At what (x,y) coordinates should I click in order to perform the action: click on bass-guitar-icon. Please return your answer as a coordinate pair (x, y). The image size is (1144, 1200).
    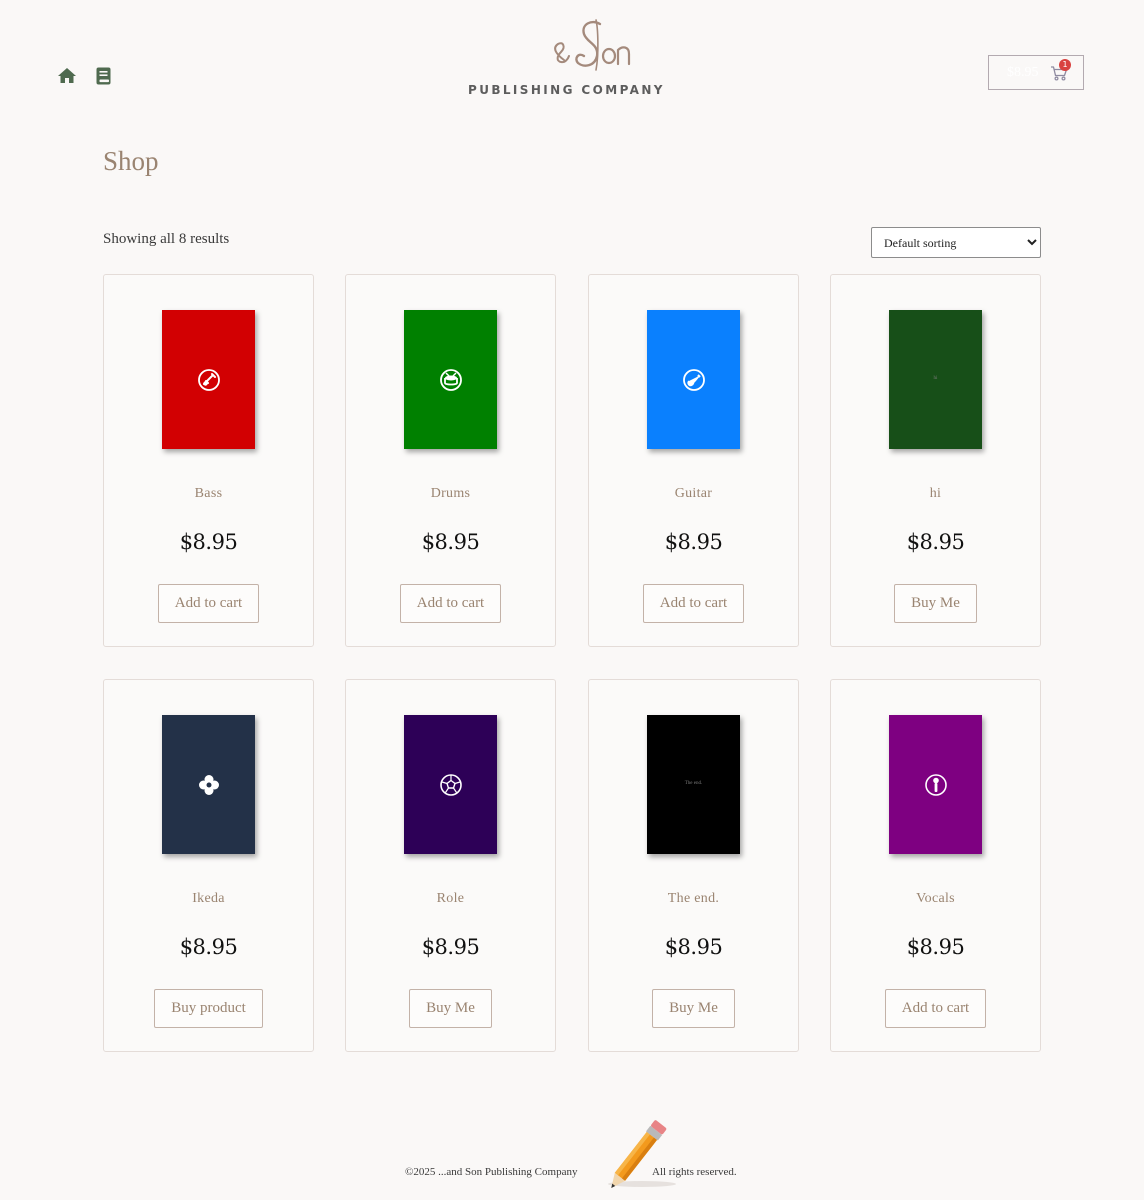
    Looking at the image, I should click on (209, 380).